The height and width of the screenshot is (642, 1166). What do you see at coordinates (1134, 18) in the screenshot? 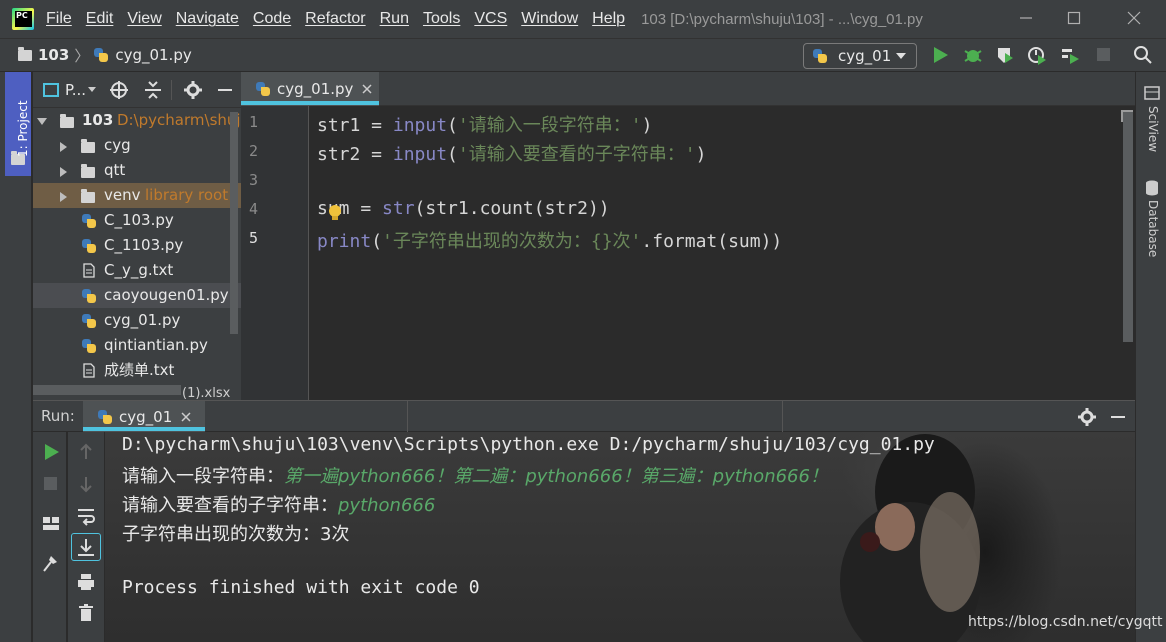
I see `close-window-button` at bounding box center [1134, 18].